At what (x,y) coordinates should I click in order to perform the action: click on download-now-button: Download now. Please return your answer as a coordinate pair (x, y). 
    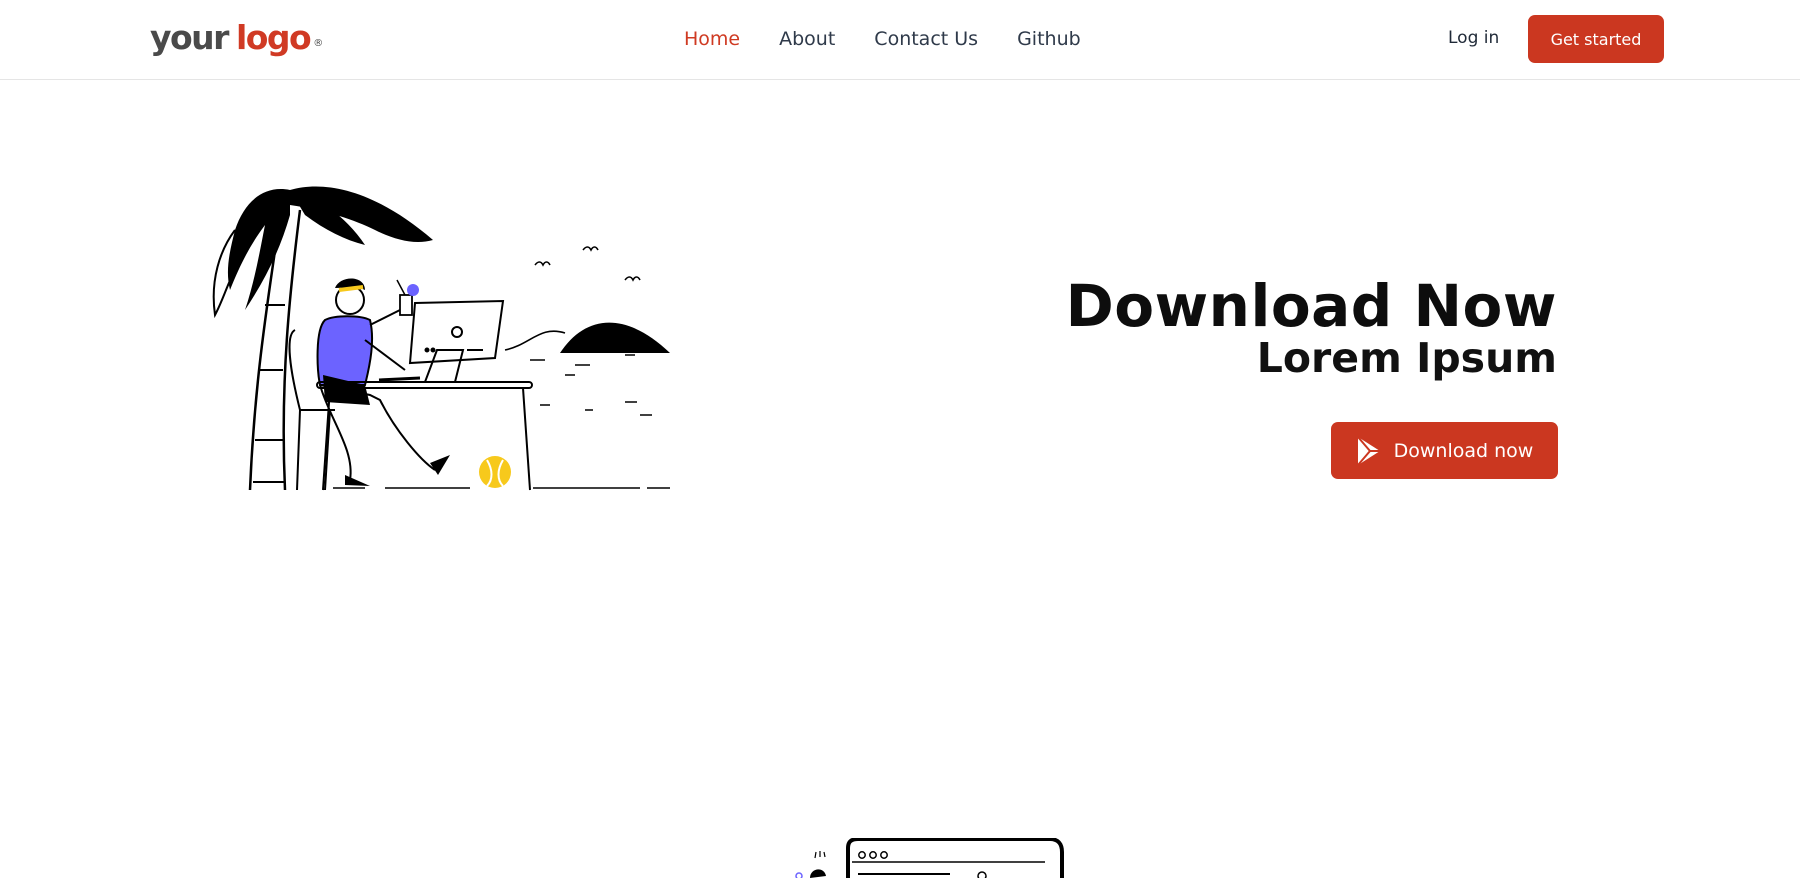
    Looking at the image, I should click on (1444, 450).